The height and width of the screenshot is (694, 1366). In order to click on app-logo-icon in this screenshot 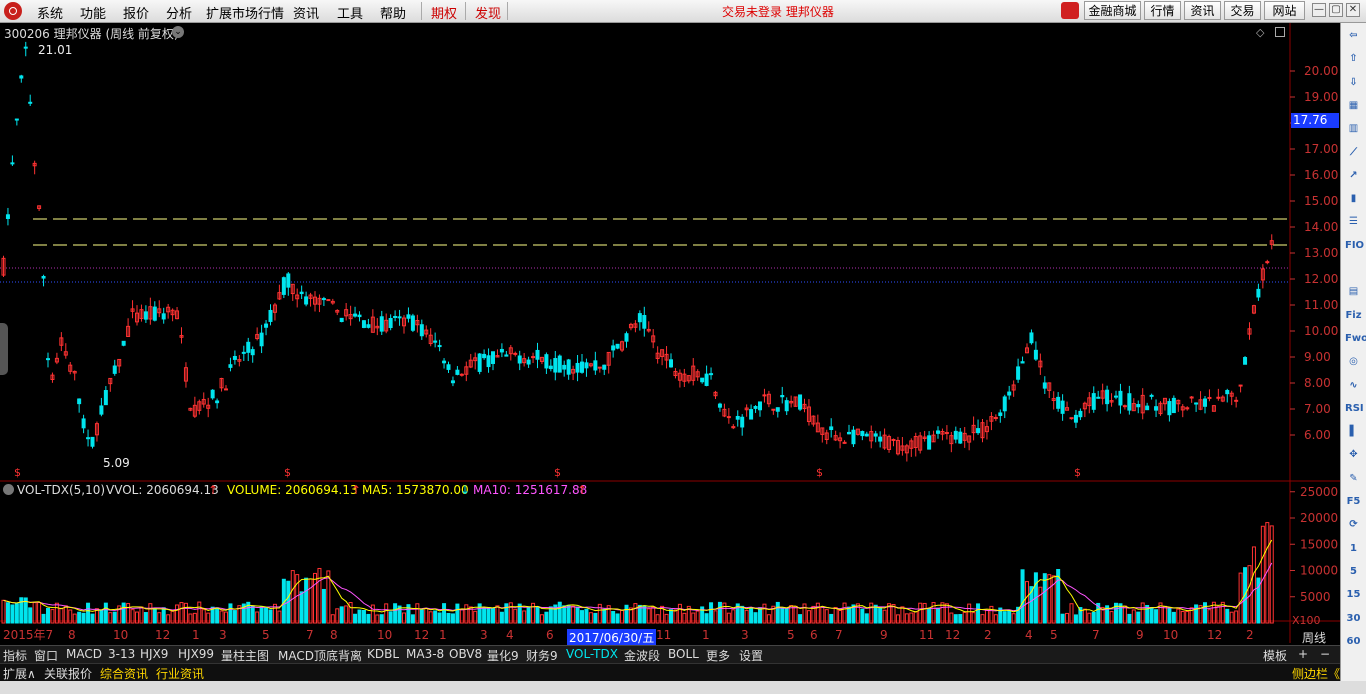, I will do `click(13, 11)`.